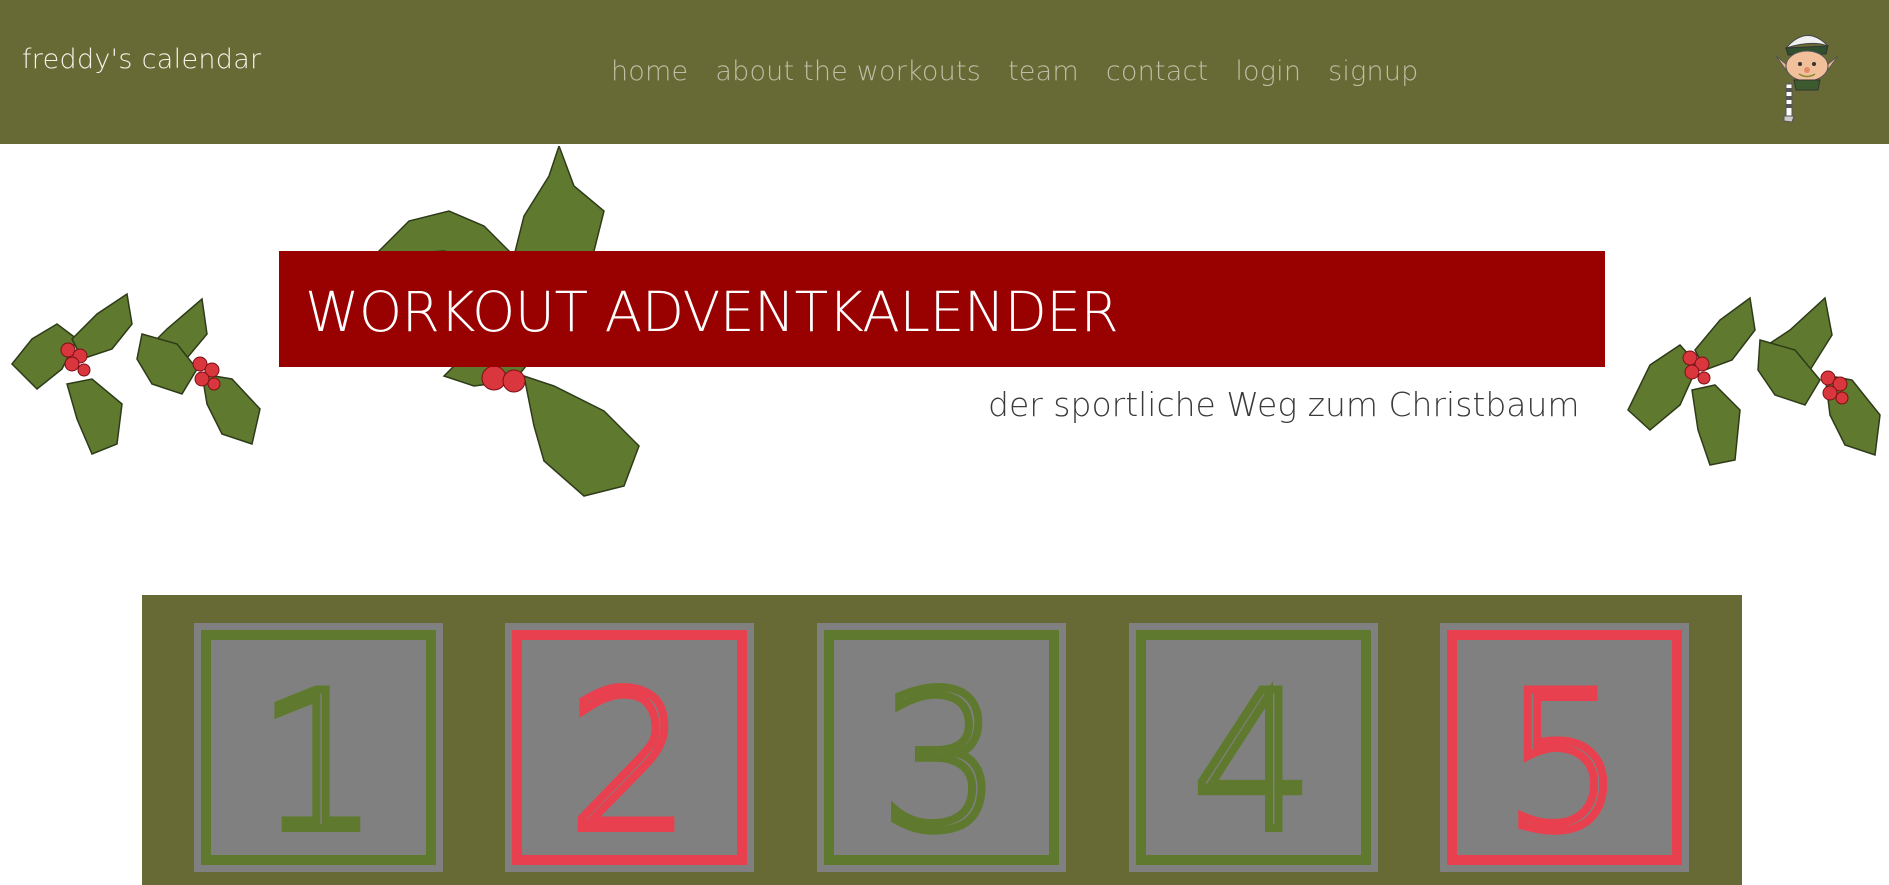 This screenshot has height=885, width=1889. Describe the element at coordinates (1268, 71) in the screenshot. I see `nav-login: login` at that location.